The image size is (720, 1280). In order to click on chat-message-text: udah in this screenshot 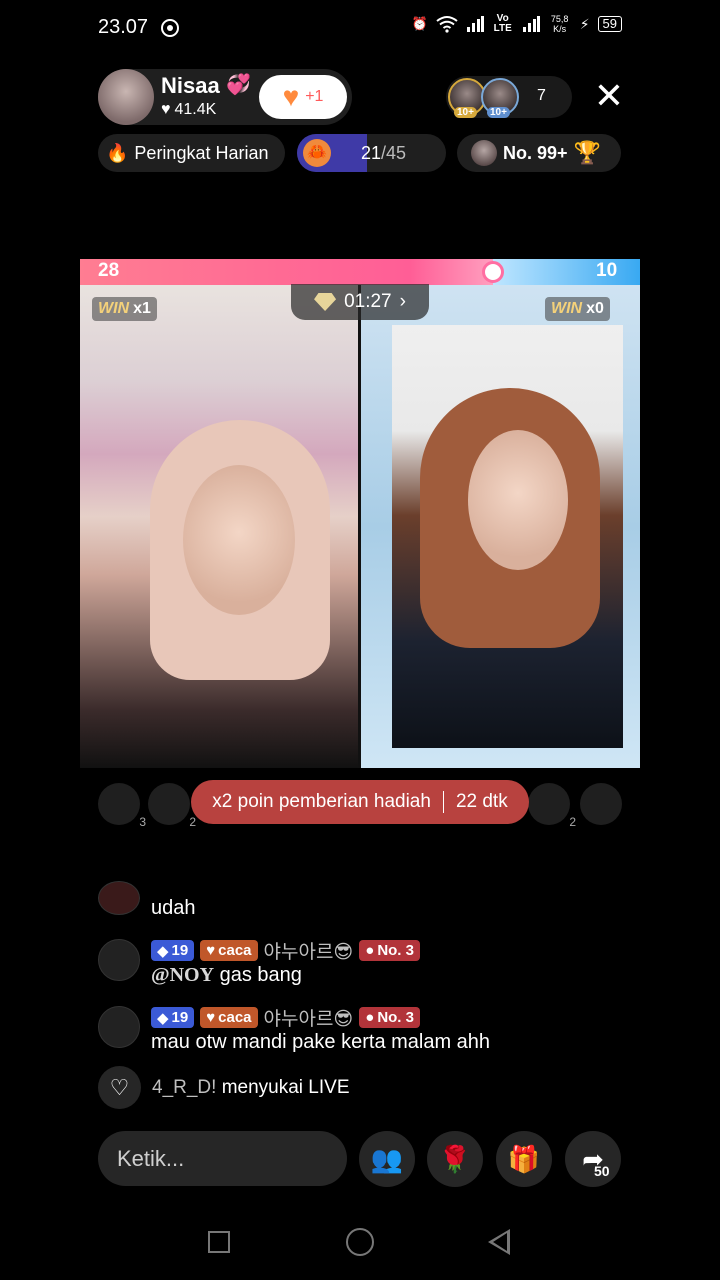, I will do `click(173, 908)`.